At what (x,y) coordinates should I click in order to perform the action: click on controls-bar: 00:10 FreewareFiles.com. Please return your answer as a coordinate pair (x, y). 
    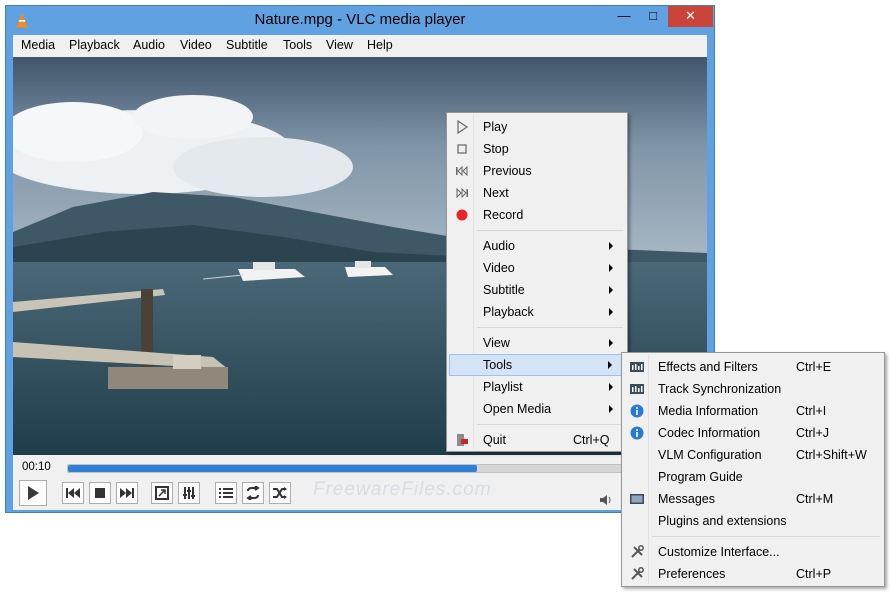
    Looking at the image, I should click on (360, 482).